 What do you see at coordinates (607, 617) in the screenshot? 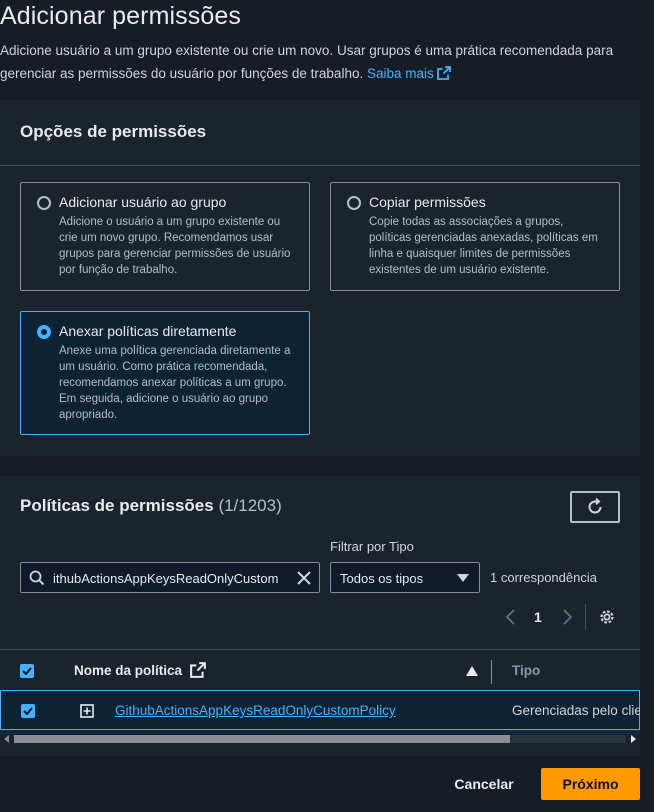
I see `gear-icon` at bounding box center [607, 617].